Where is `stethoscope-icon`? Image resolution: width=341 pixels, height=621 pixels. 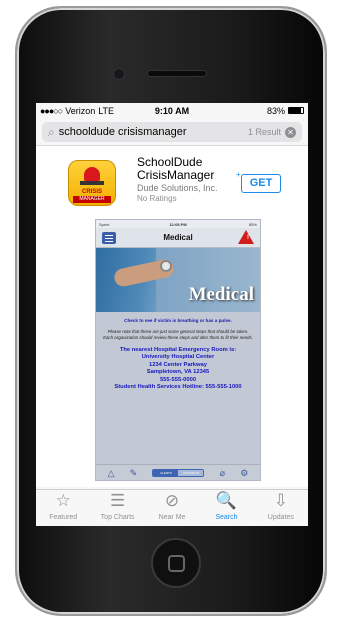
stethoscope-icon is located at coordinates (166, 266).